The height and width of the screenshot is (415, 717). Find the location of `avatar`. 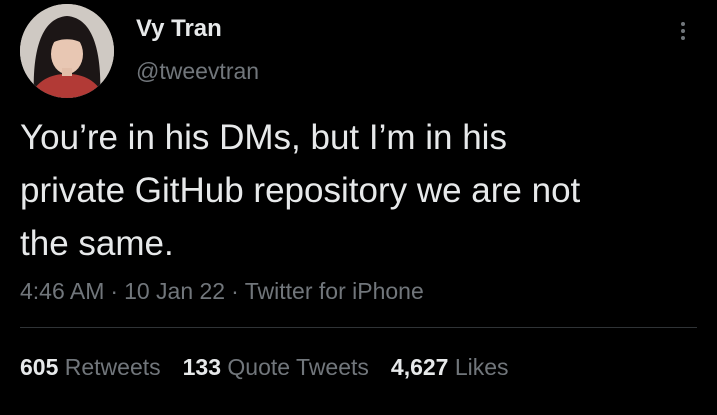

avatar is located at coordinates (67, 51).